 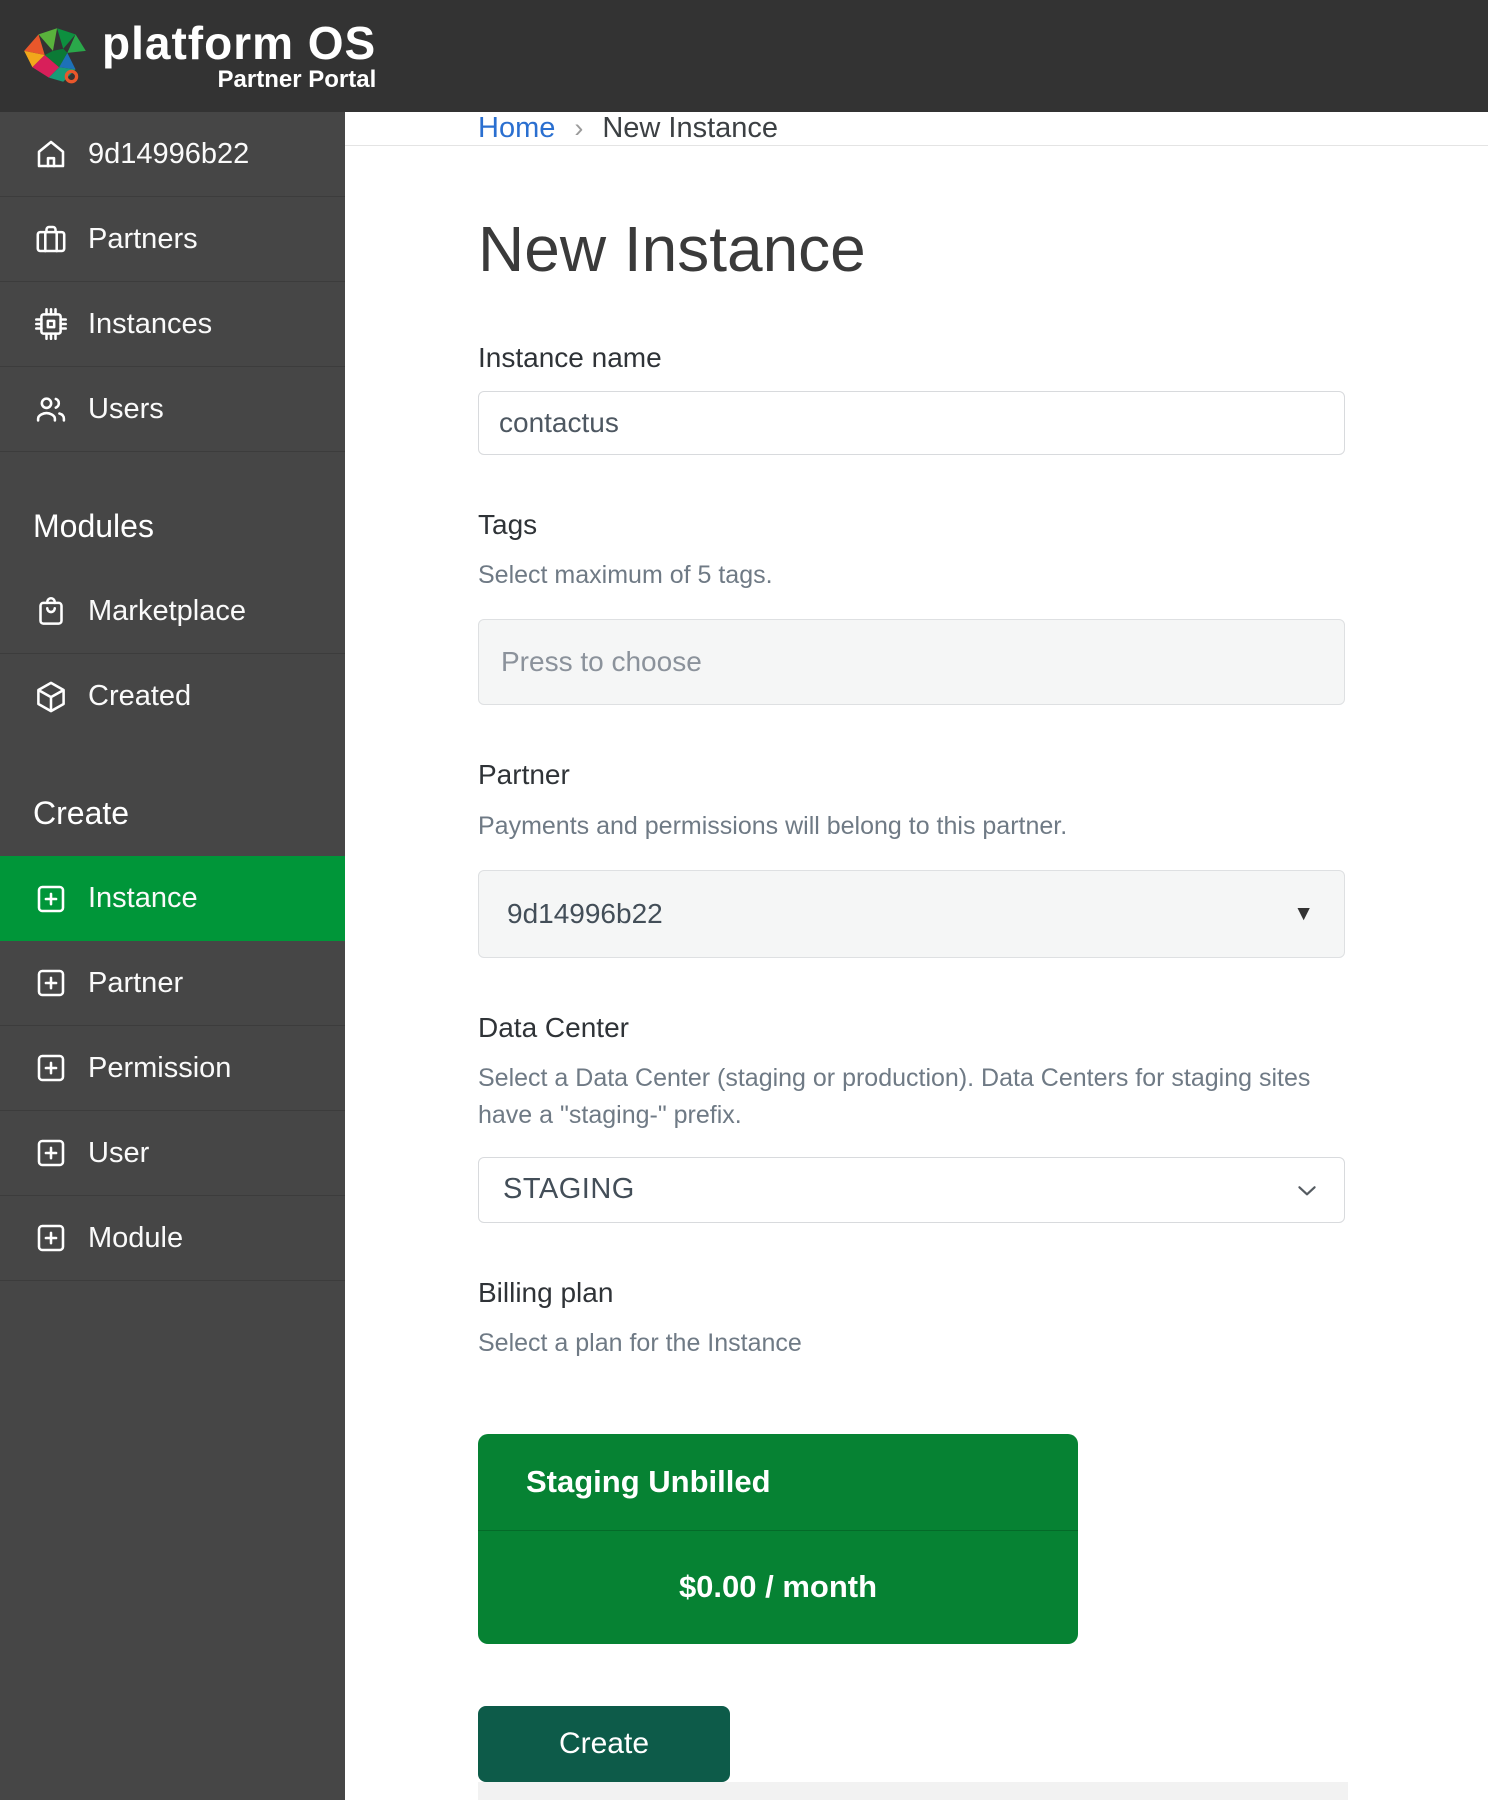 I want to click on partner-select: 9d14996b22 ▼, so click(x=911, y=914).